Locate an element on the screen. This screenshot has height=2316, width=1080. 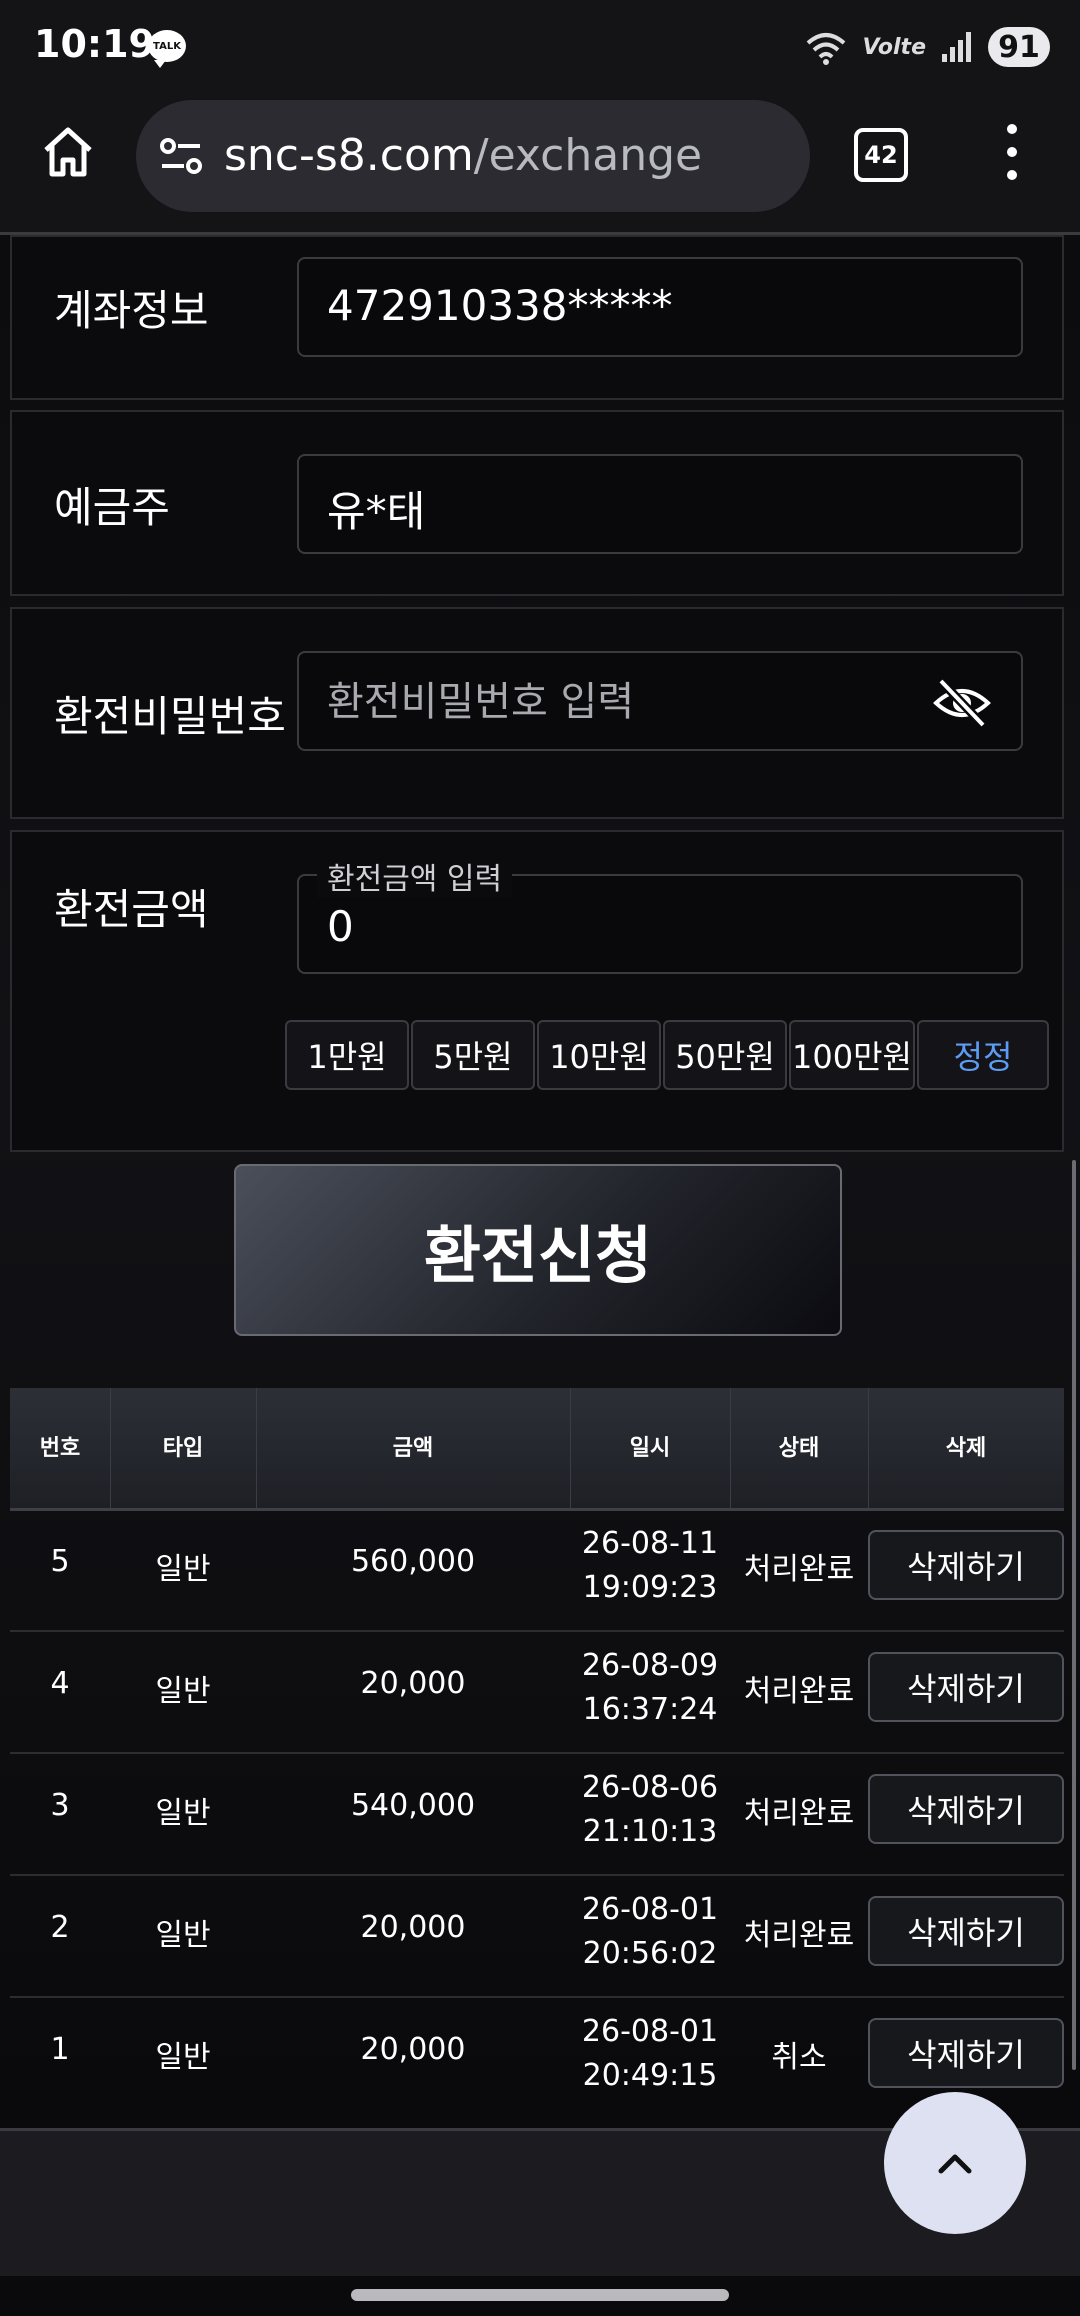
exchange-amount-label: 환전금액 is located at coordinates (131, 909).